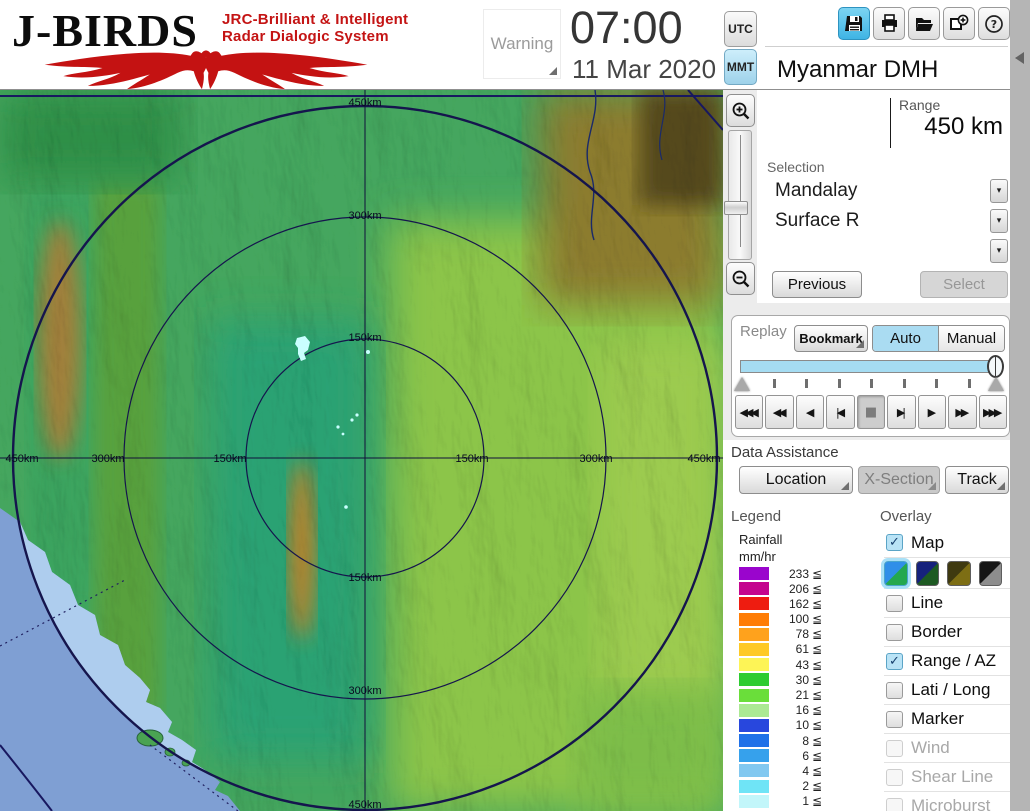 This screenshot has width=1030, height=811. I want to click on replay-range-start-marker, so click(742, 384).